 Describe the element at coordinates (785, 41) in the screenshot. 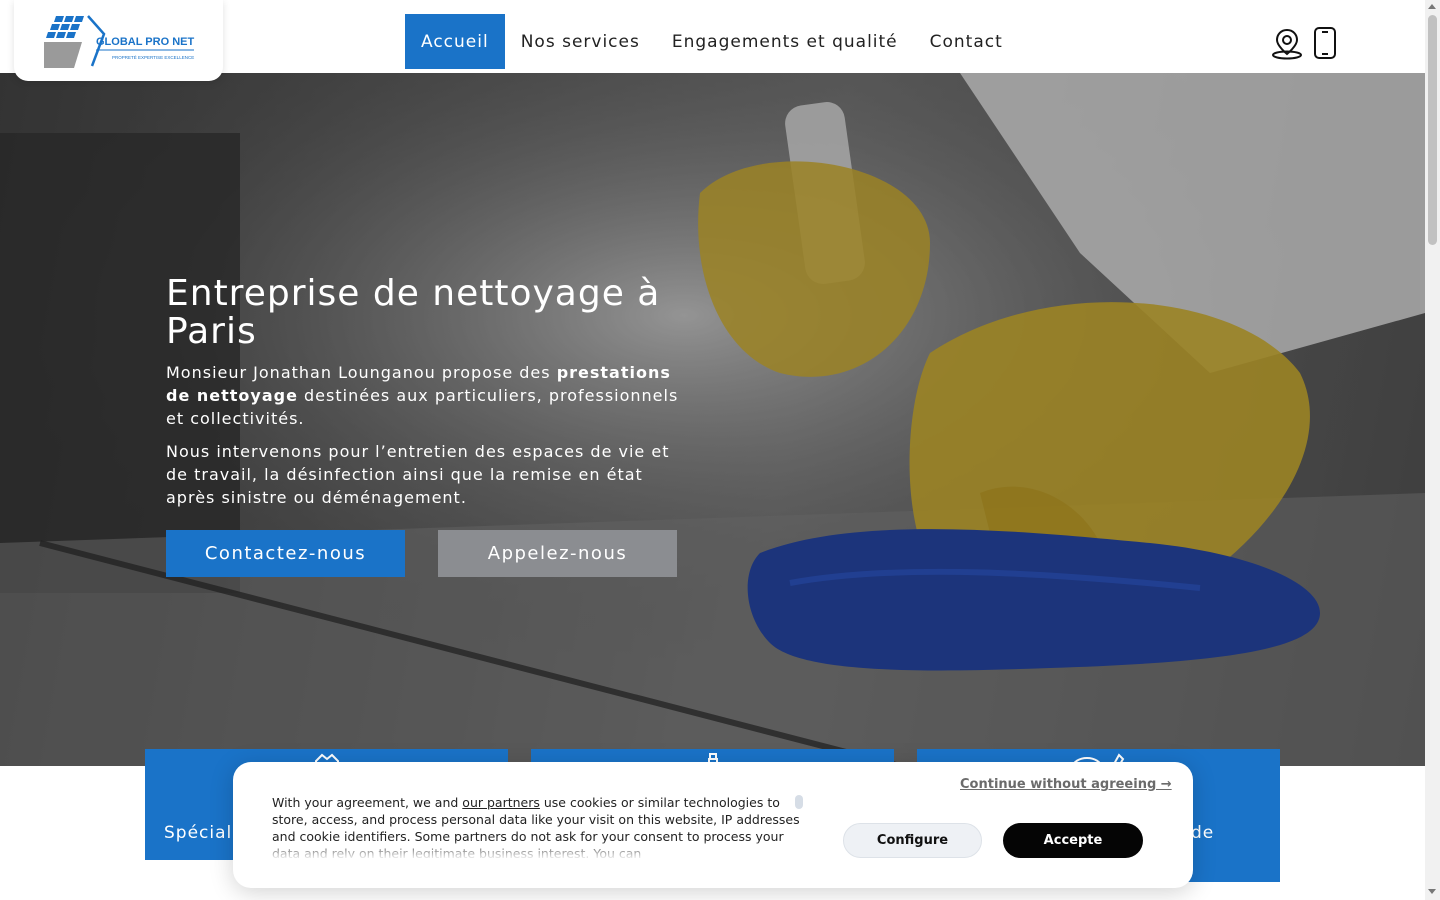

I see `nav-item-engagements: Engagements et qualité` at that location.